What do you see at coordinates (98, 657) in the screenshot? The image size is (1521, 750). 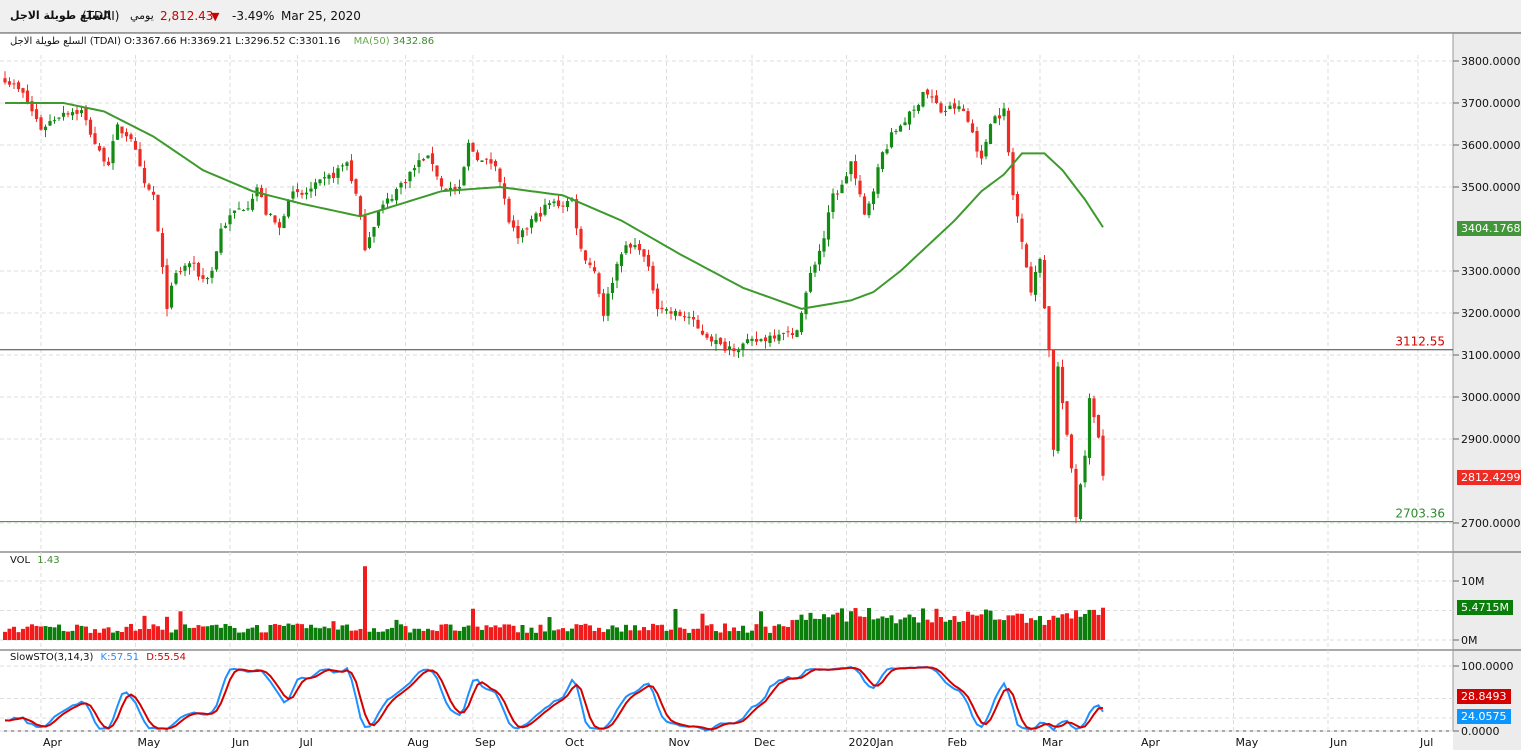 I see `stoch-legend: SlowSTO(3,14,3) K:57.51 D:55.54` at bounding box center [98, 657].